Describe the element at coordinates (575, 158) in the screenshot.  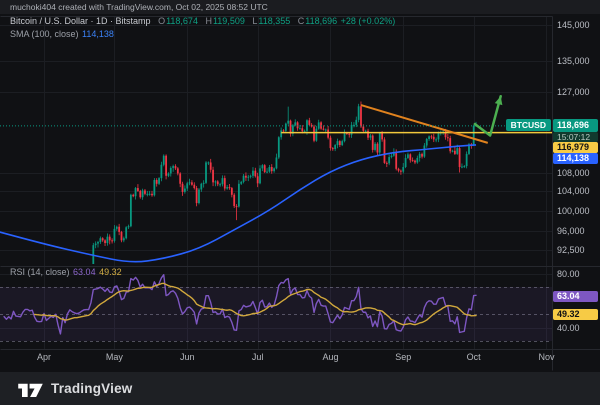
I see `sma-price-badge: 114,138` at that location.